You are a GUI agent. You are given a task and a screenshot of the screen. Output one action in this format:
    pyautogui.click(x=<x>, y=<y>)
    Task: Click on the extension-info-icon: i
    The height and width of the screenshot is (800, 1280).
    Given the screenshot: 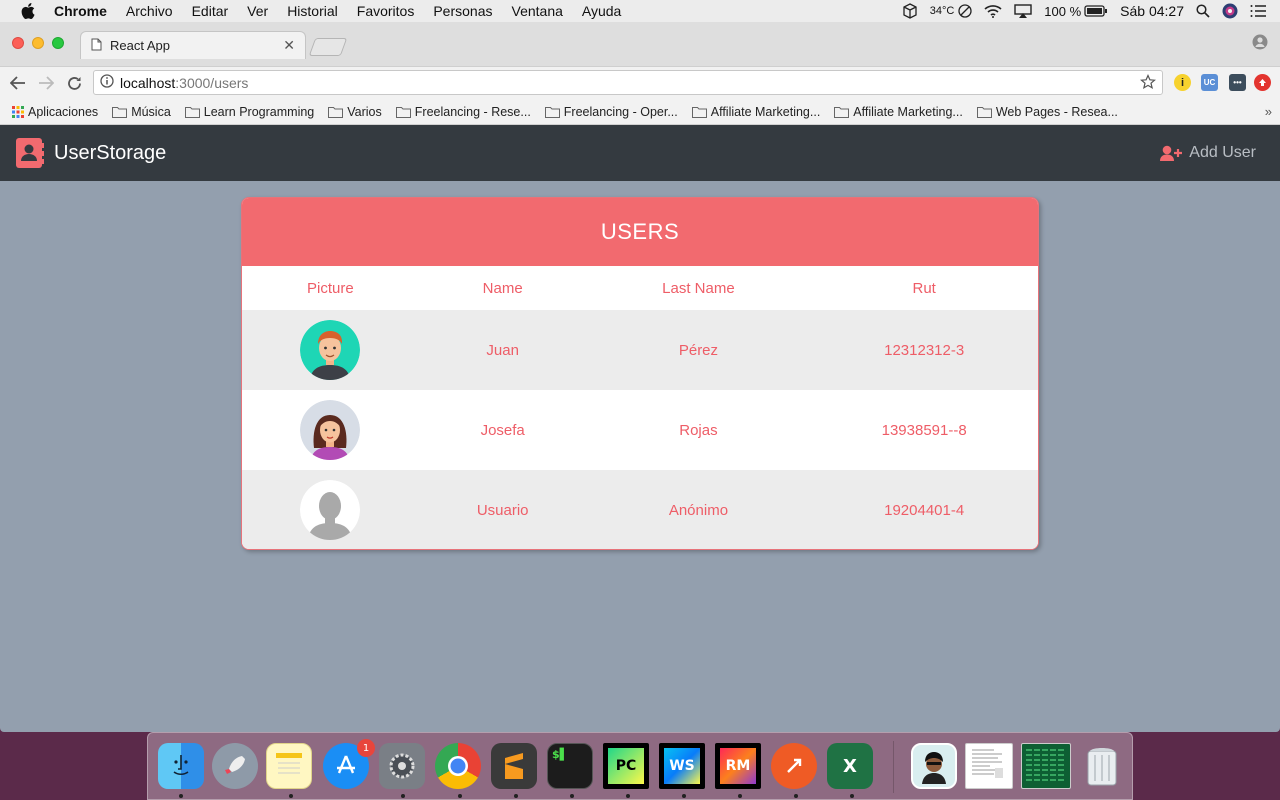 What is the action you would take?
    pyautogui.click(x=1182, y=82)
    